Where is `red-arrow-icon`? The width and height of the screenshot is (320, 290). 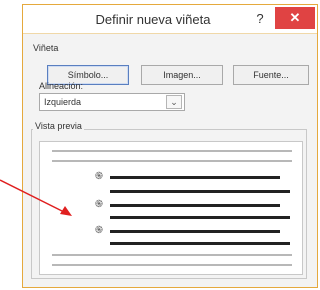 red-arrow-icon is located at coordinates (36, 197).